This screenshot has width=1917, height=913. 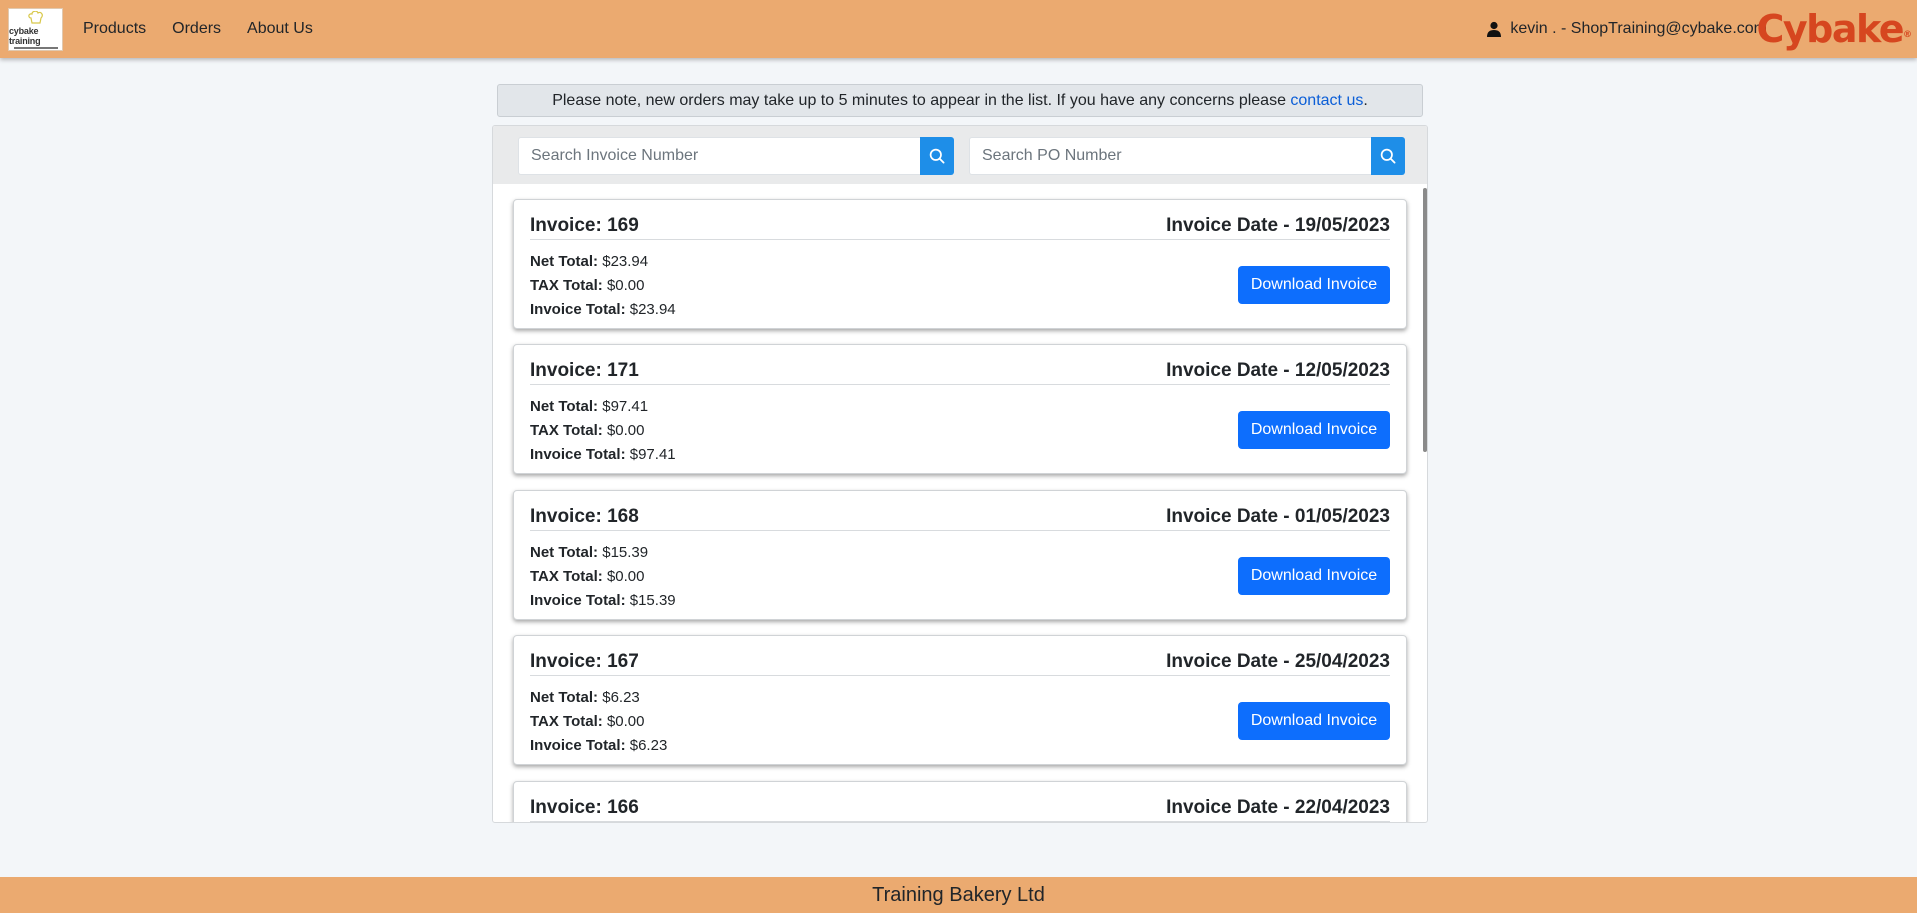 I want to click on invoice-number: Invoice: 166, so click(x=584, y=807).